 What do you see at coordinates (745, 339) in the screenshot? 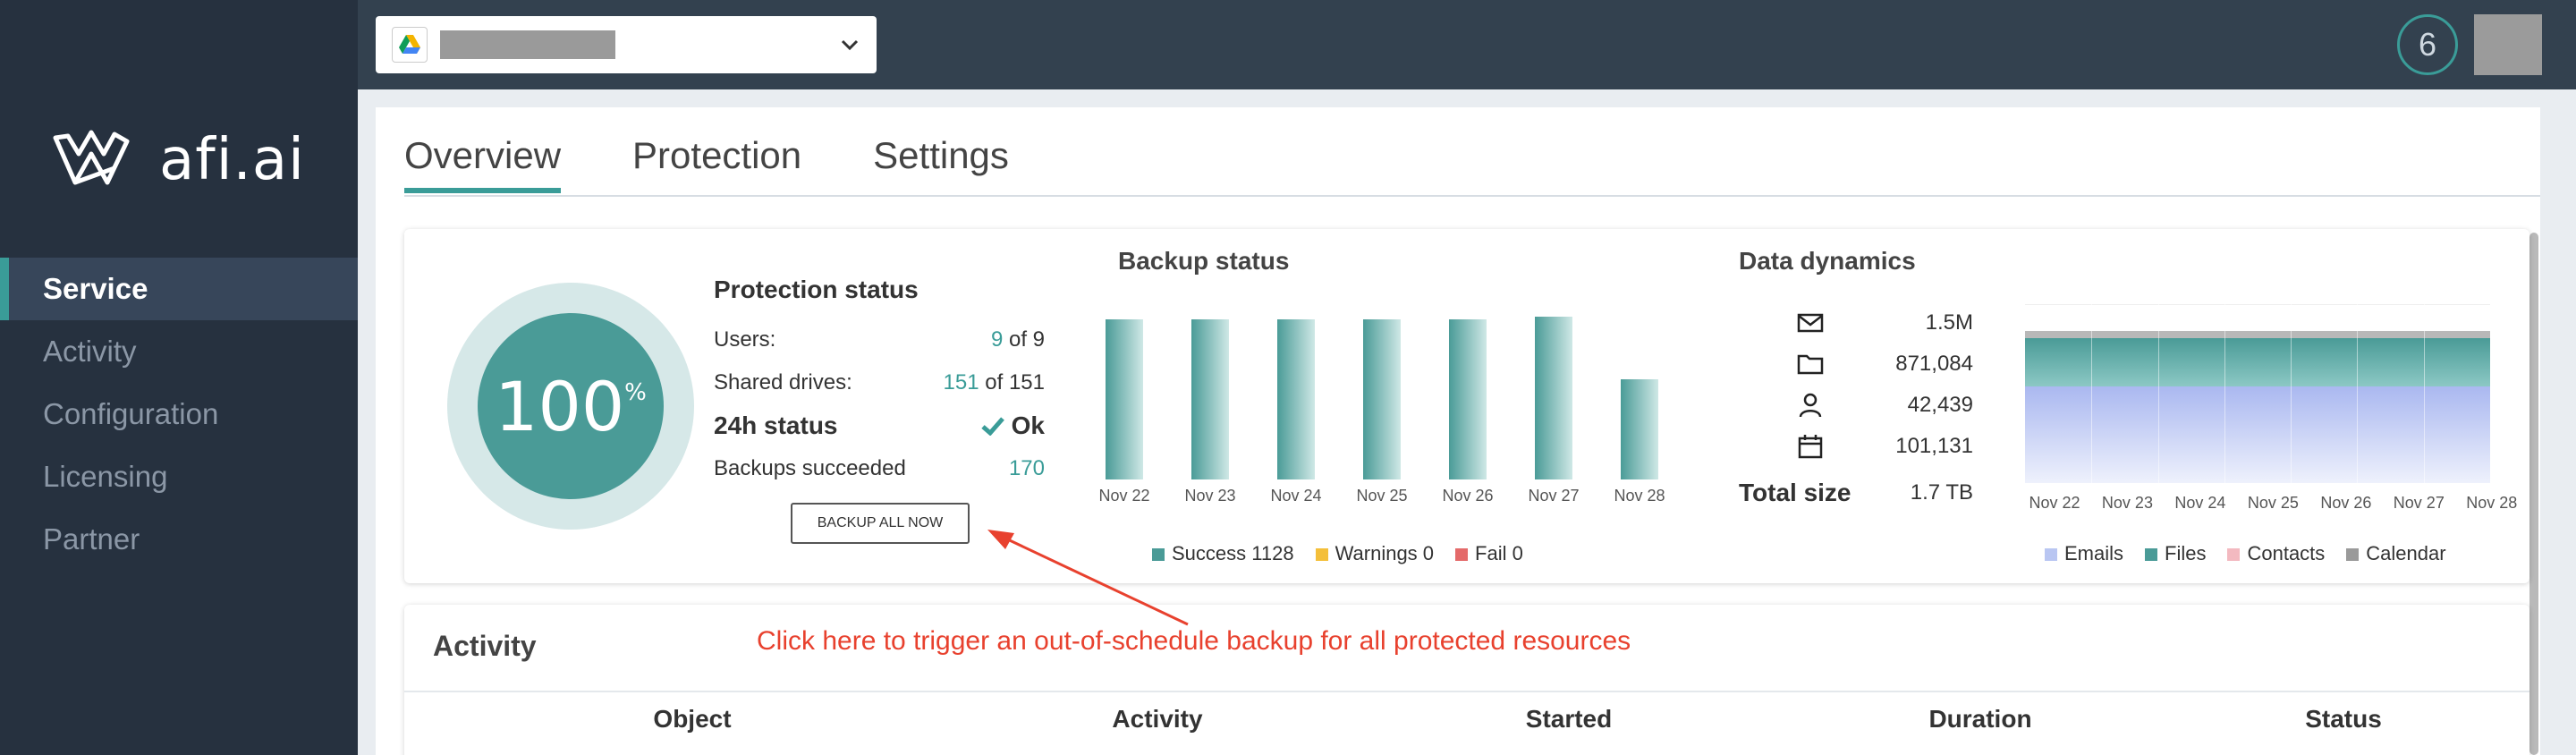
I see `users-label: Users:` at bounding box center [745, 339].